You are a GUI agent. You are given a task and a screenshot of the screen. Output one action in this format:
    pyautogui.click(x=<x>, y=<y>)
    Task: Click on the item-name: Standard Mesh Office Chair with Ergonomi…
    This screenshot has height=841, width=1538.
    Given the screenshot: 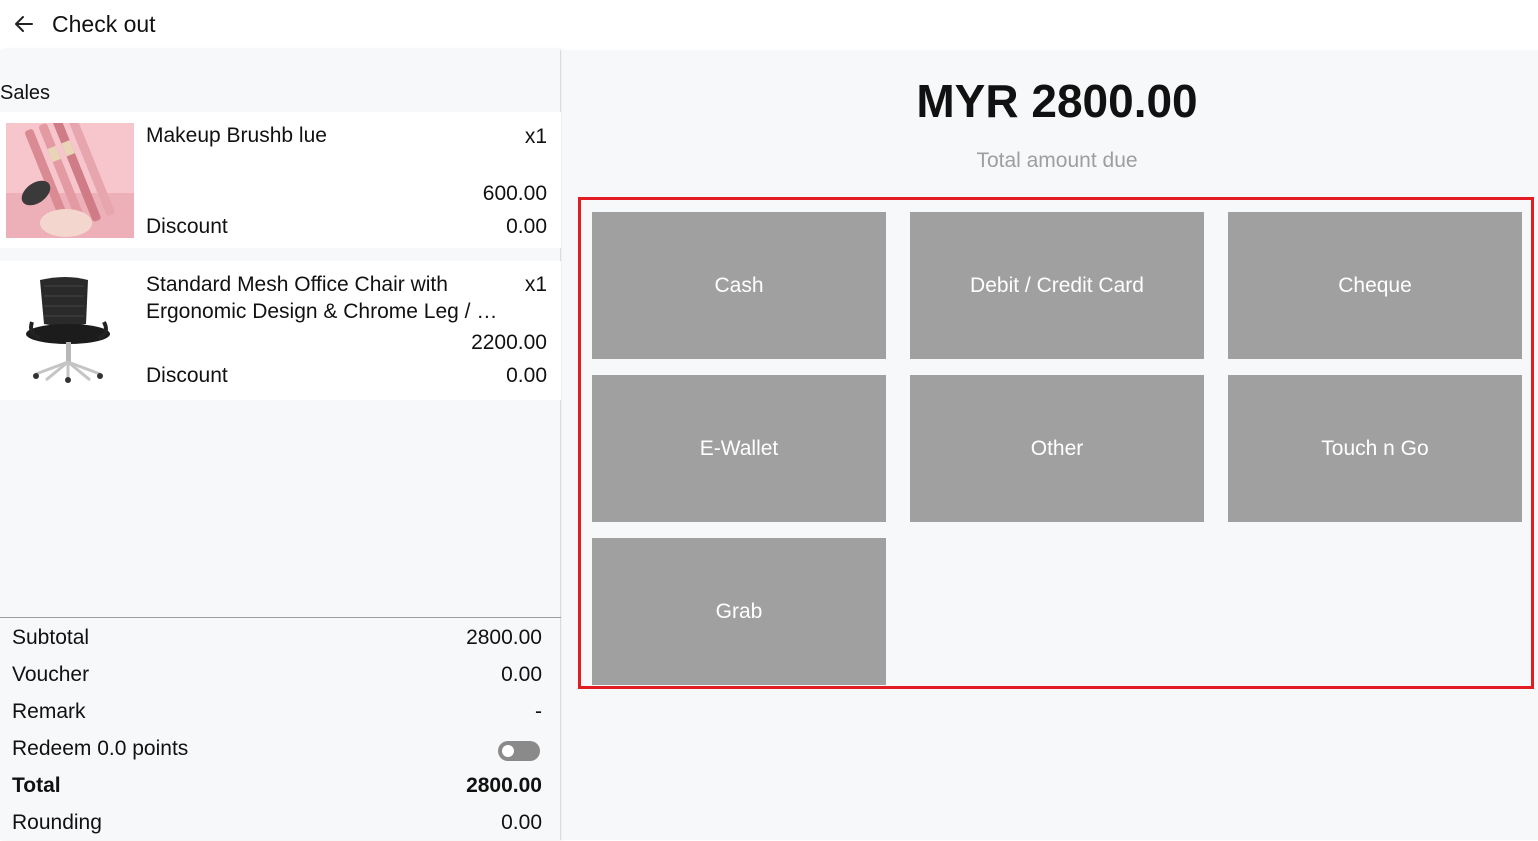 What is the action you would take?
    pyautogui.click(x=322, y=298)
    